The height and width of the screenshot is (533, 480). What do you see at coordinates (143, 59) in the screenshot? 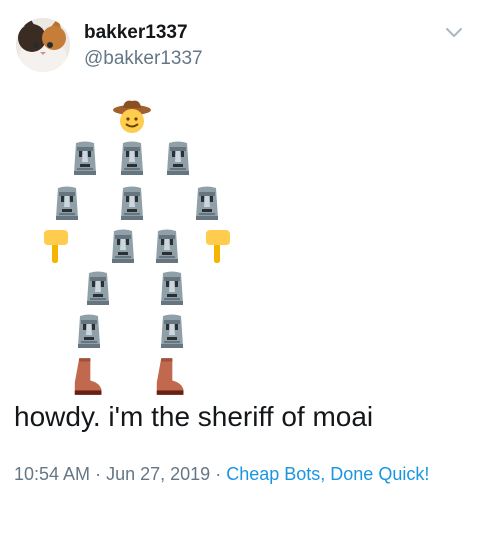
I see `user-handle: @bakker1337` at bounding box center [143, 59].